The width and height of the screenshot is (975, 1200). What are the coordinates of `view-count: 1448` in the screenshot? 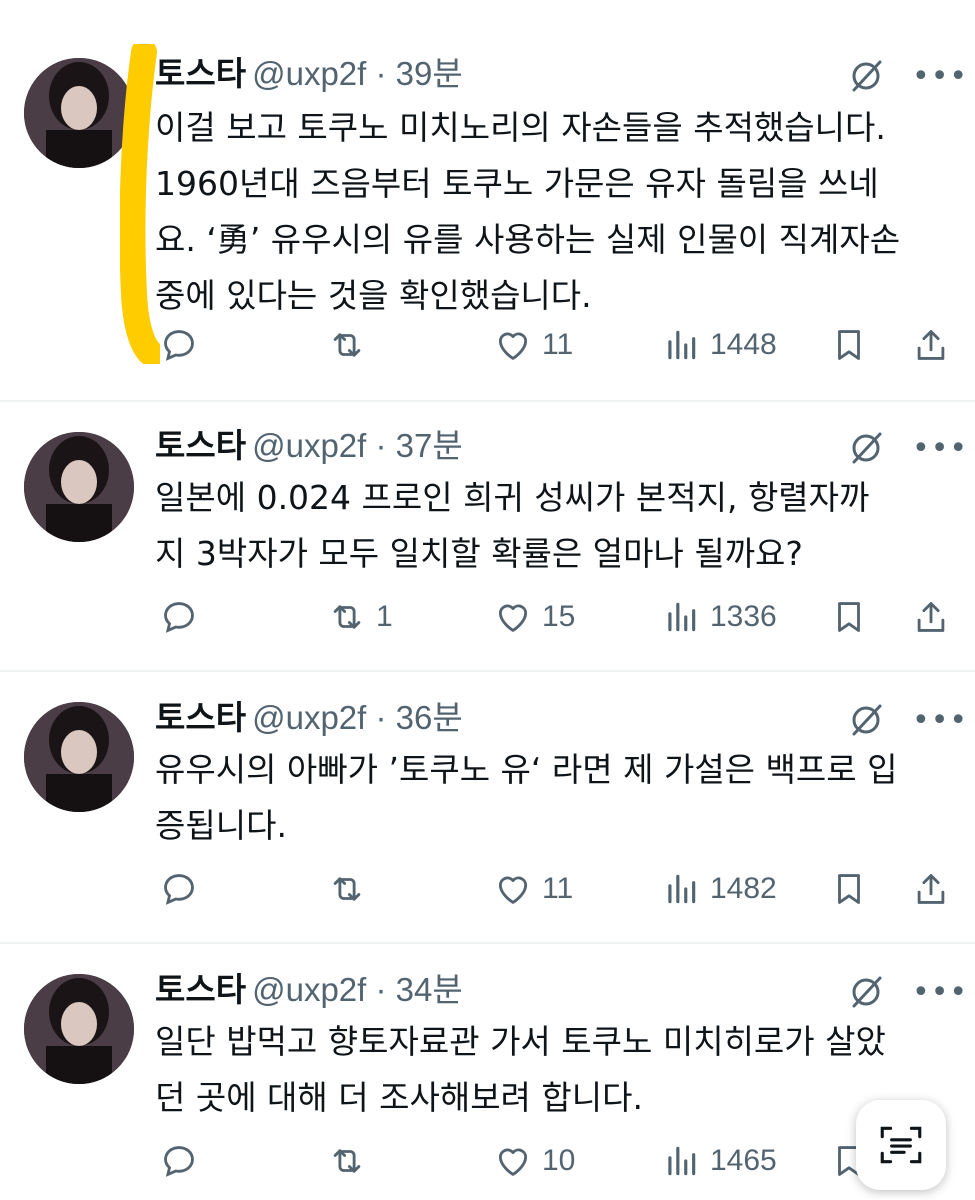 It's located at (743, 344).